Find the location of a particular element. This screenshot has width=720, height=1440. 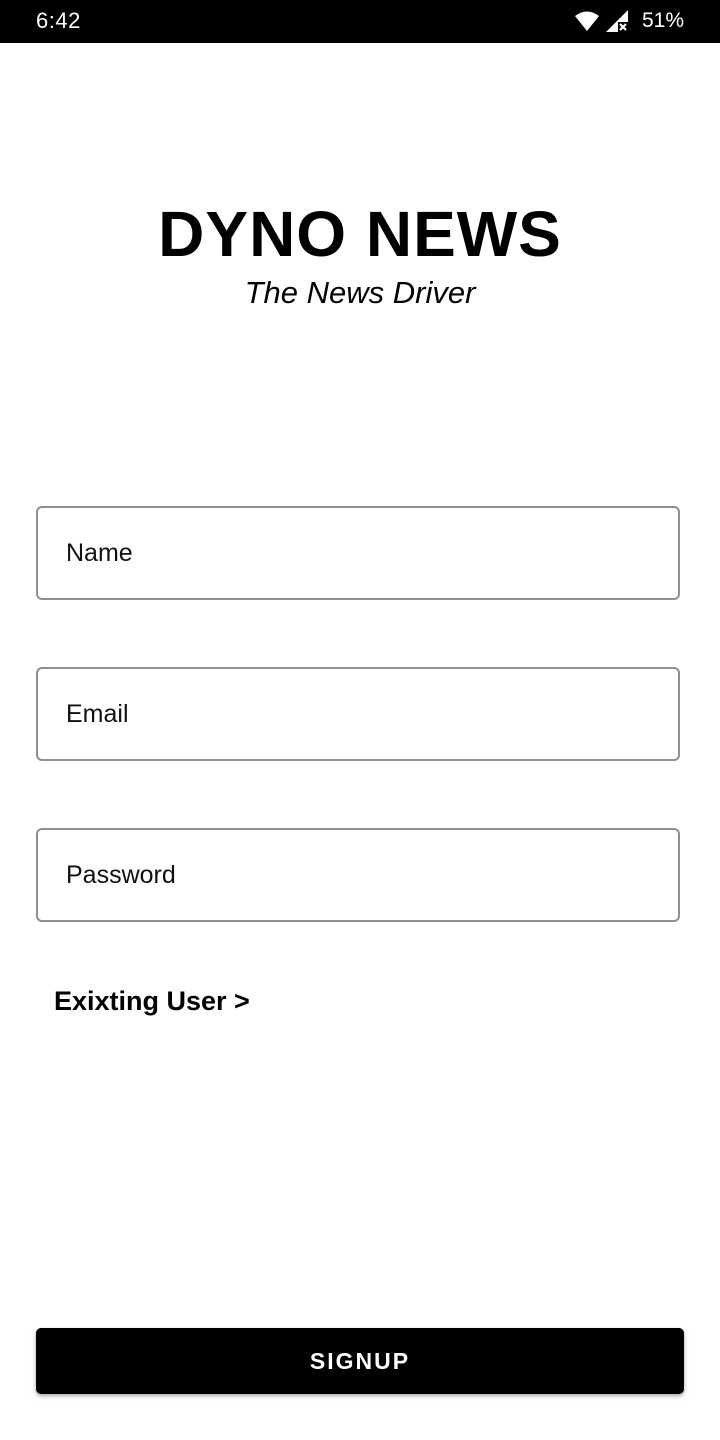

name-input is located at coordinates (358, 553).